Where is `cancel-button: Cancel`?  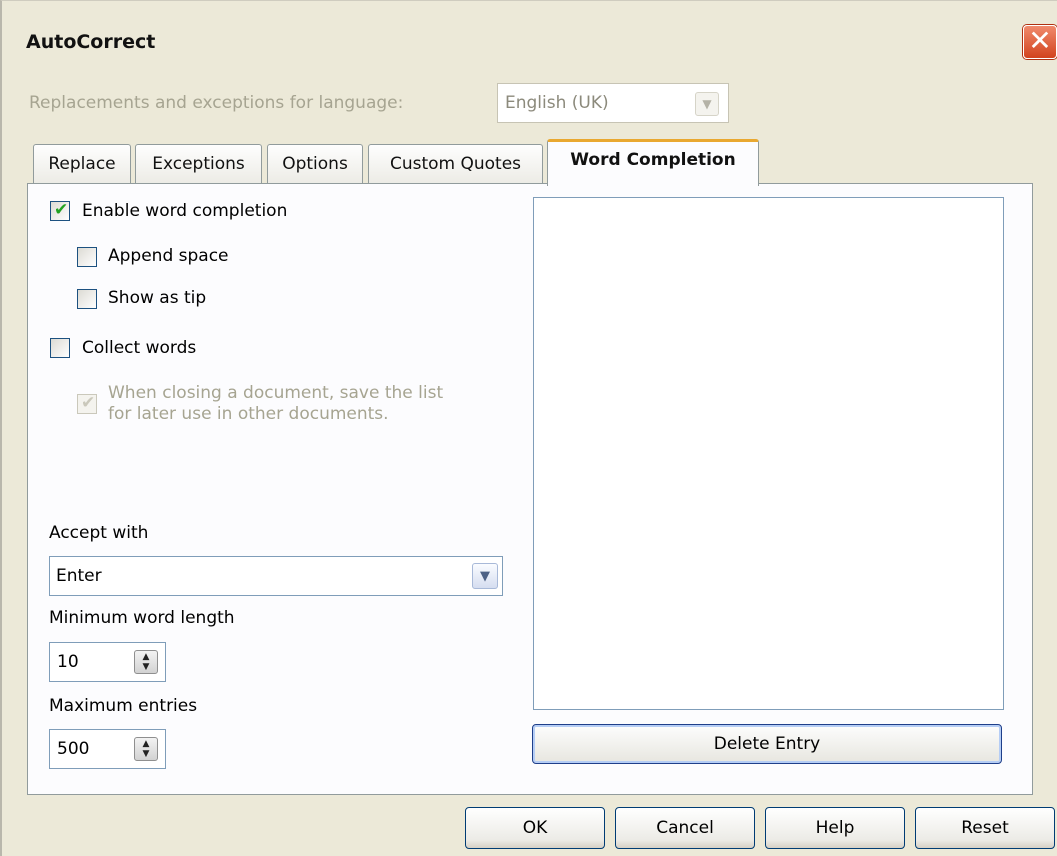 cancel-button: Cancel is located at coordinates (685, 828).